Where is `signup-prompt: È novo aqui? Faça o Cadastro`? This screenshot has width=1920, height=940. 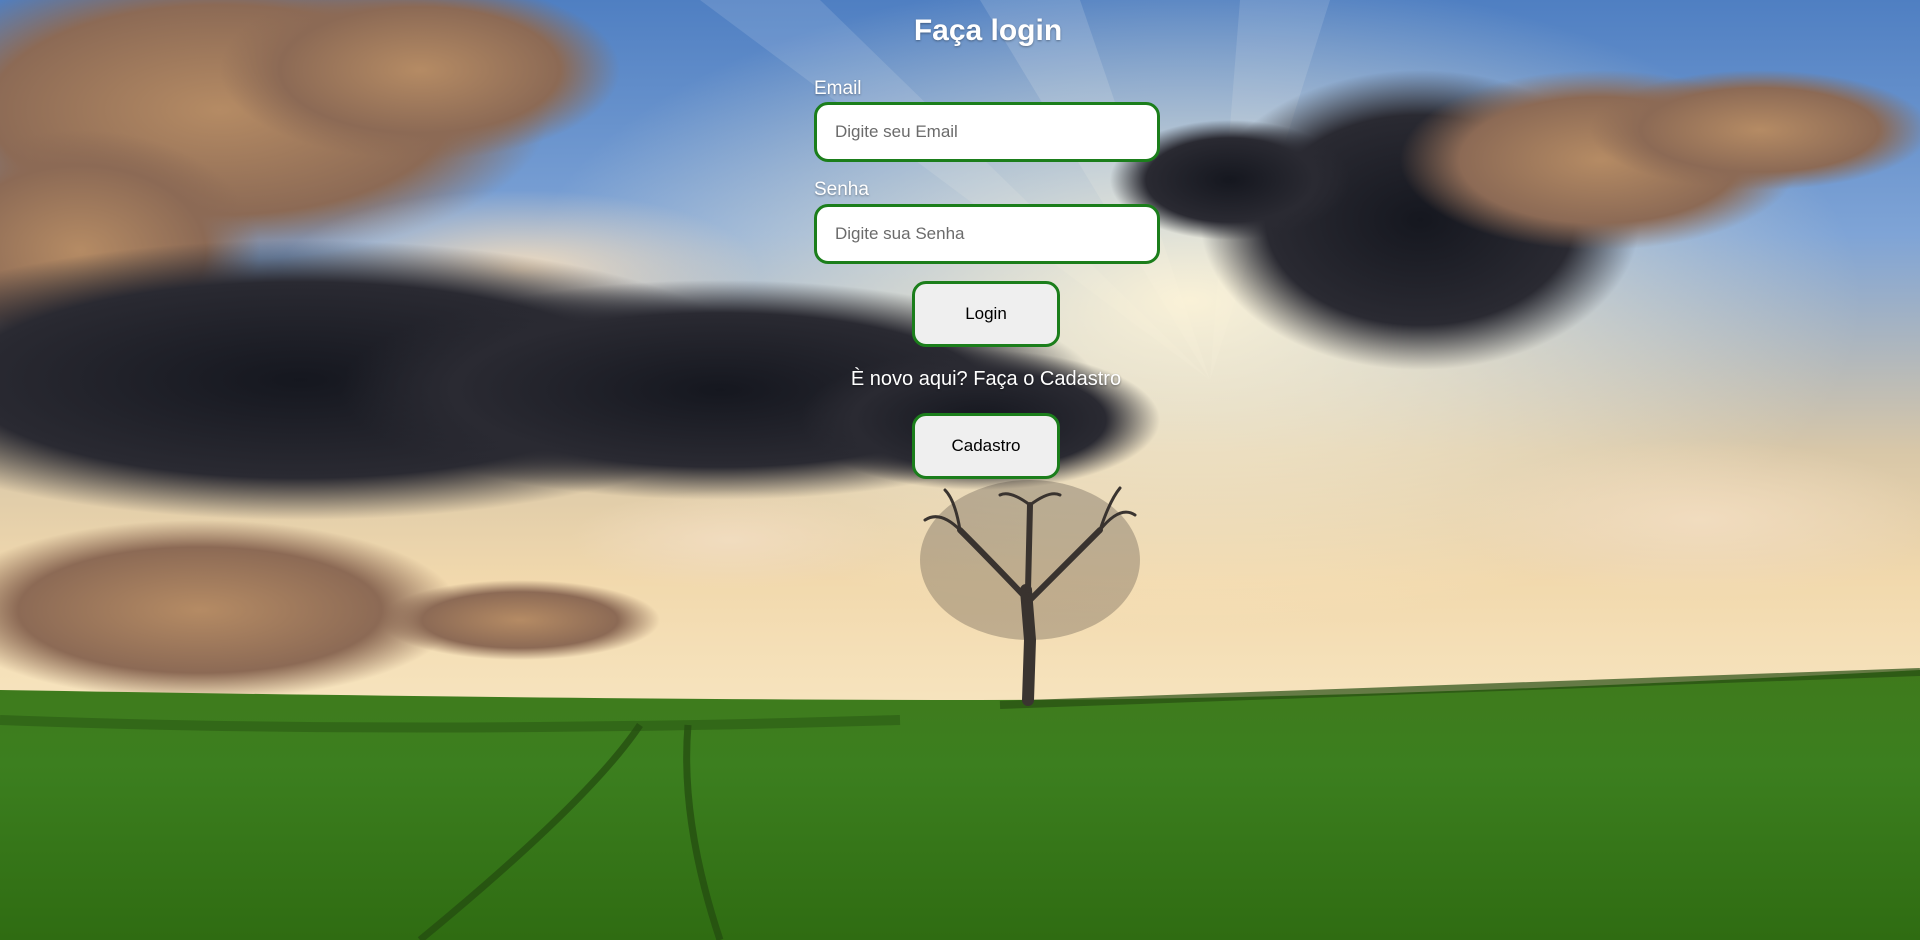 signup-prompt: È novo aqui? Faça o Cadastro is located at coordinates (986, 379).